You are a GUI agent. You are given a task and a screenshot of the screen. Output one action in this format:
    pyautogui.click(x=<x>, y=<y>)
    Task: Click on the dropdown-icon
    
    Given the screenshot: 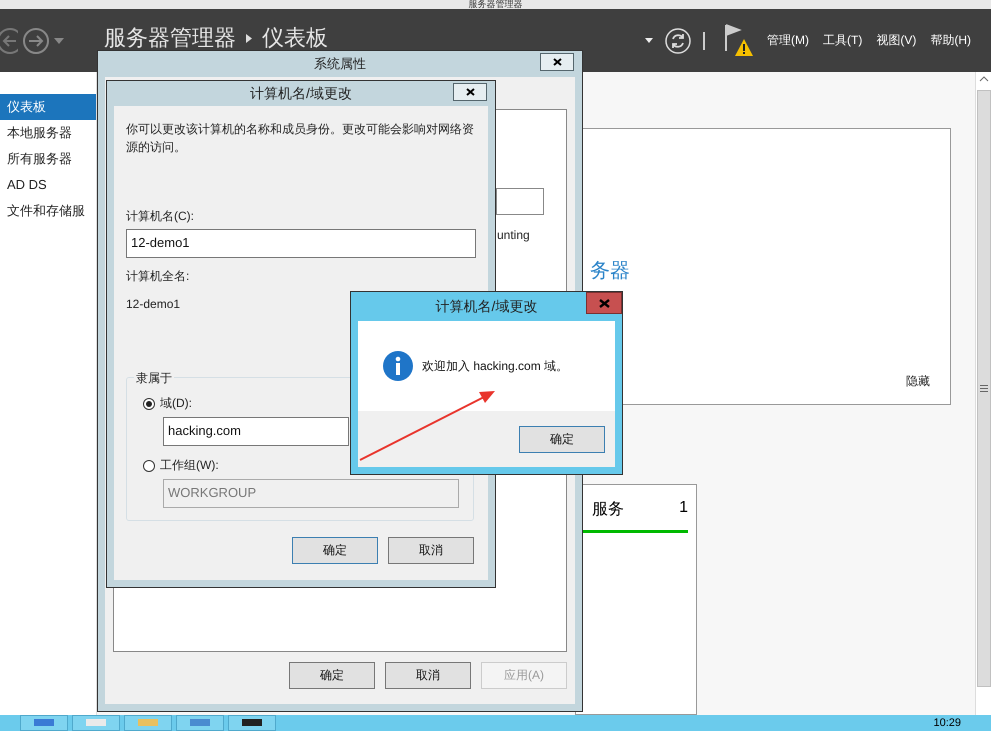 What is the action you would take?
    pyautogui.click(x=649, y=40)
    